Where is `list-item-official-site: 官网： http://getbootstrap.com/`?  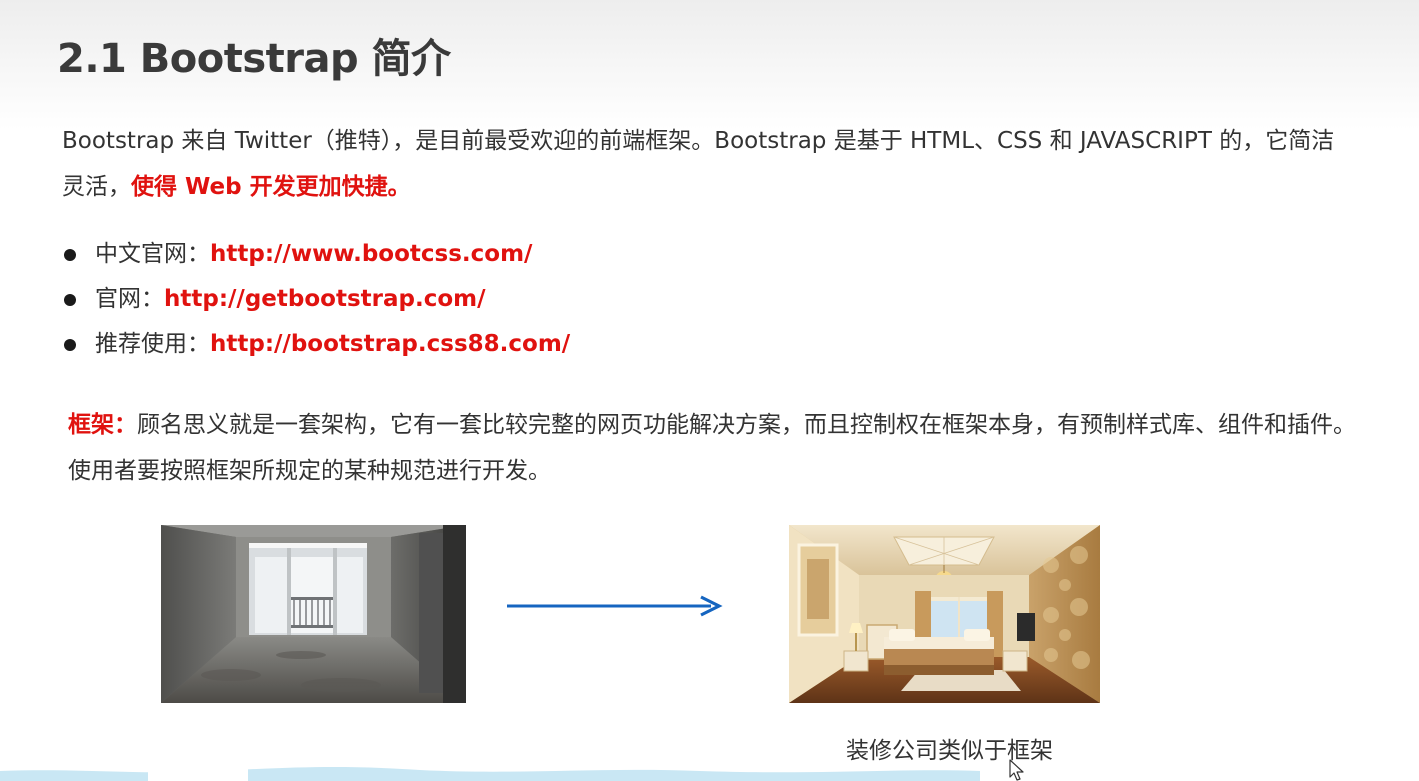
list-item-official-site: 官网： http://getbootstrap.com/ is located at coordinates (316, 299).